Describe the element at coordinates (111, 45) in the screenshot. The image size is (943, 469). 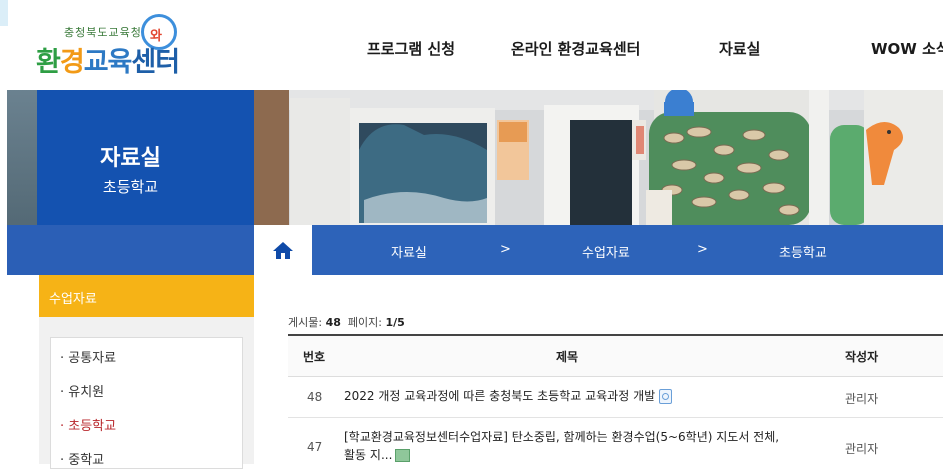
I see `site-logo: 충청북도교육청 와 환경교육센터` at that location.